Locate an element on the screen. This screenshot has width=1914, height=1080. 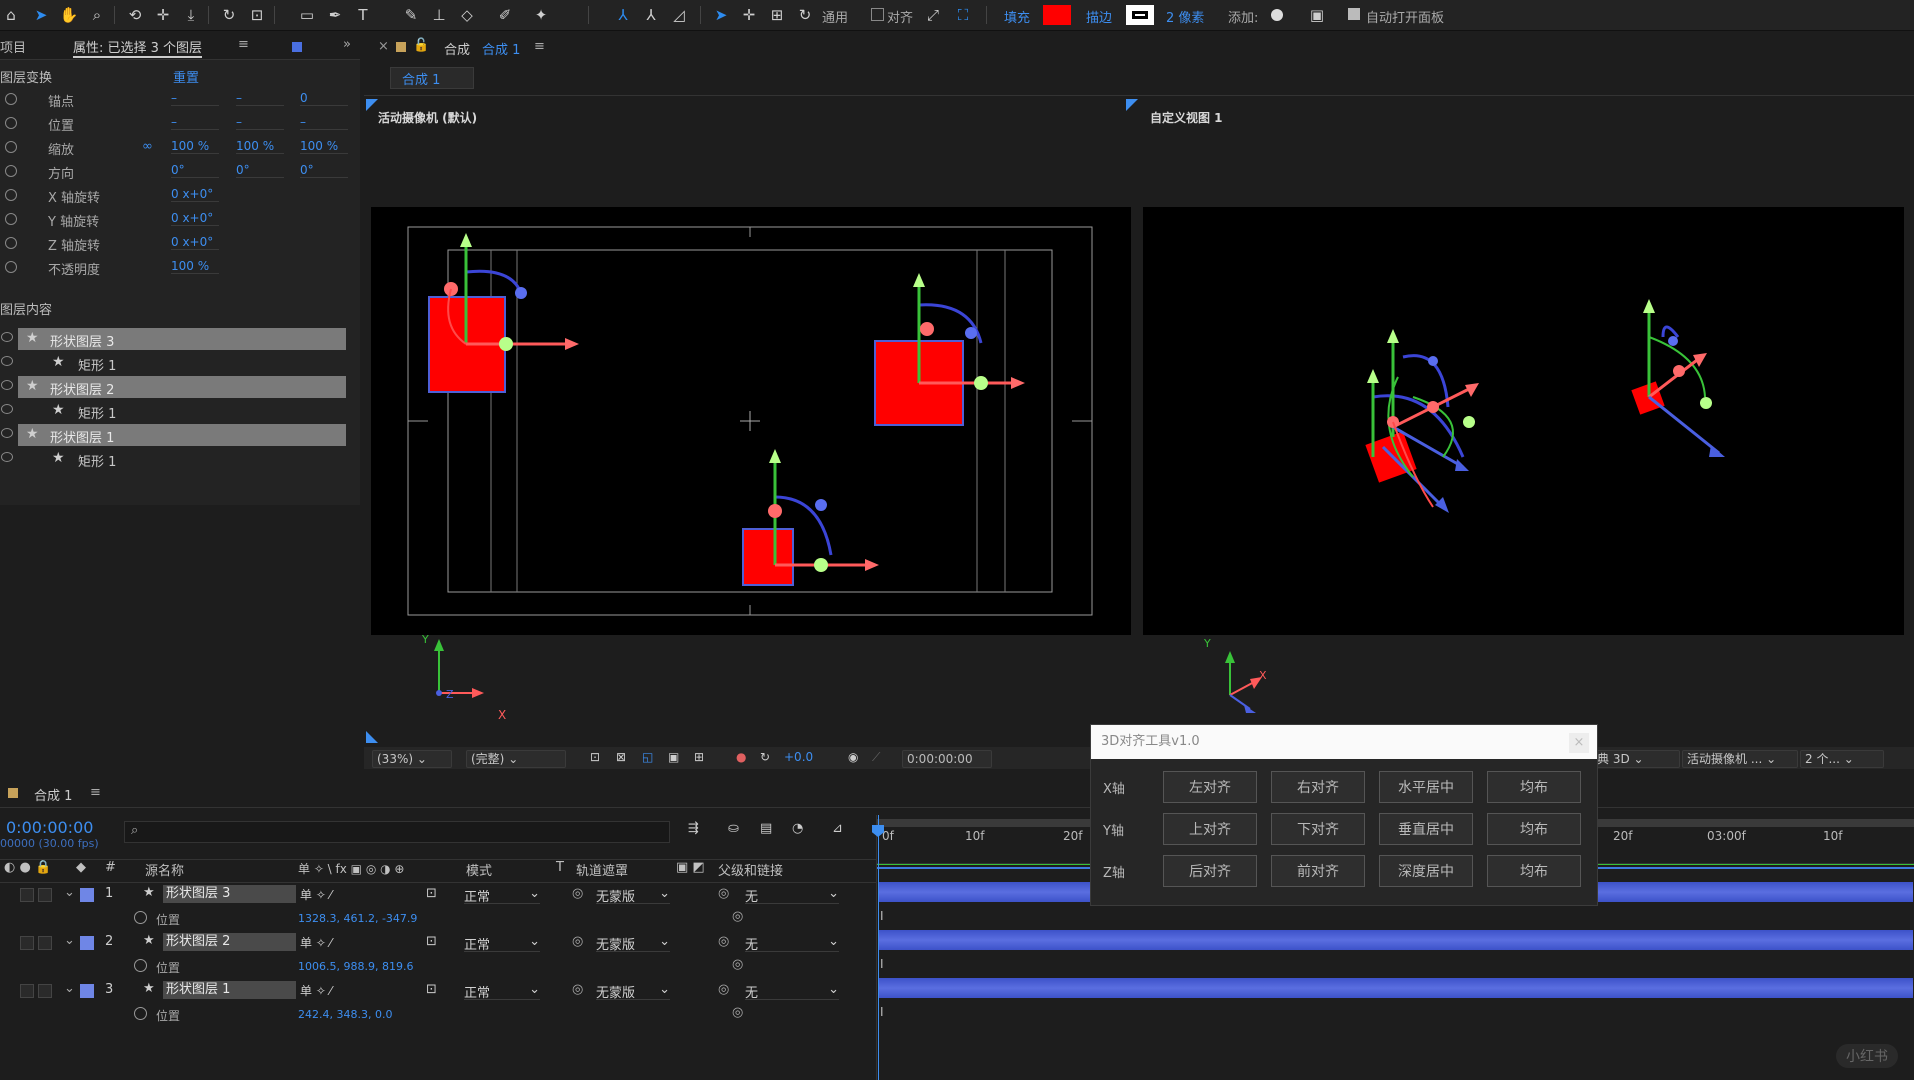
comp-tab-name: 合成 1 is located at coordinates (501, 48).